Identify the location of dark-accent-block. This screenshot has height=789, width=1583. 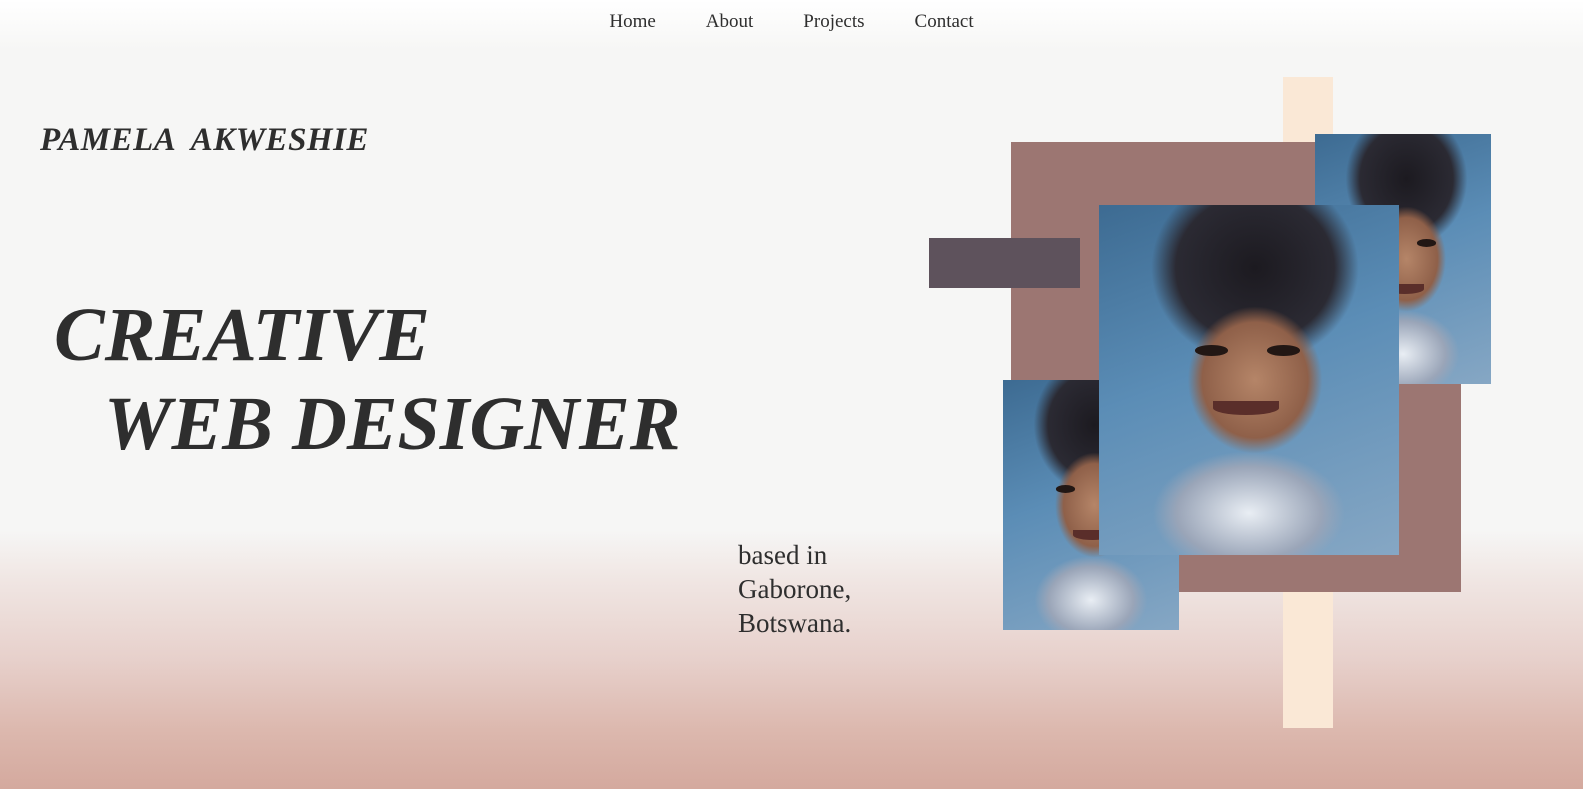
(1004, 263).